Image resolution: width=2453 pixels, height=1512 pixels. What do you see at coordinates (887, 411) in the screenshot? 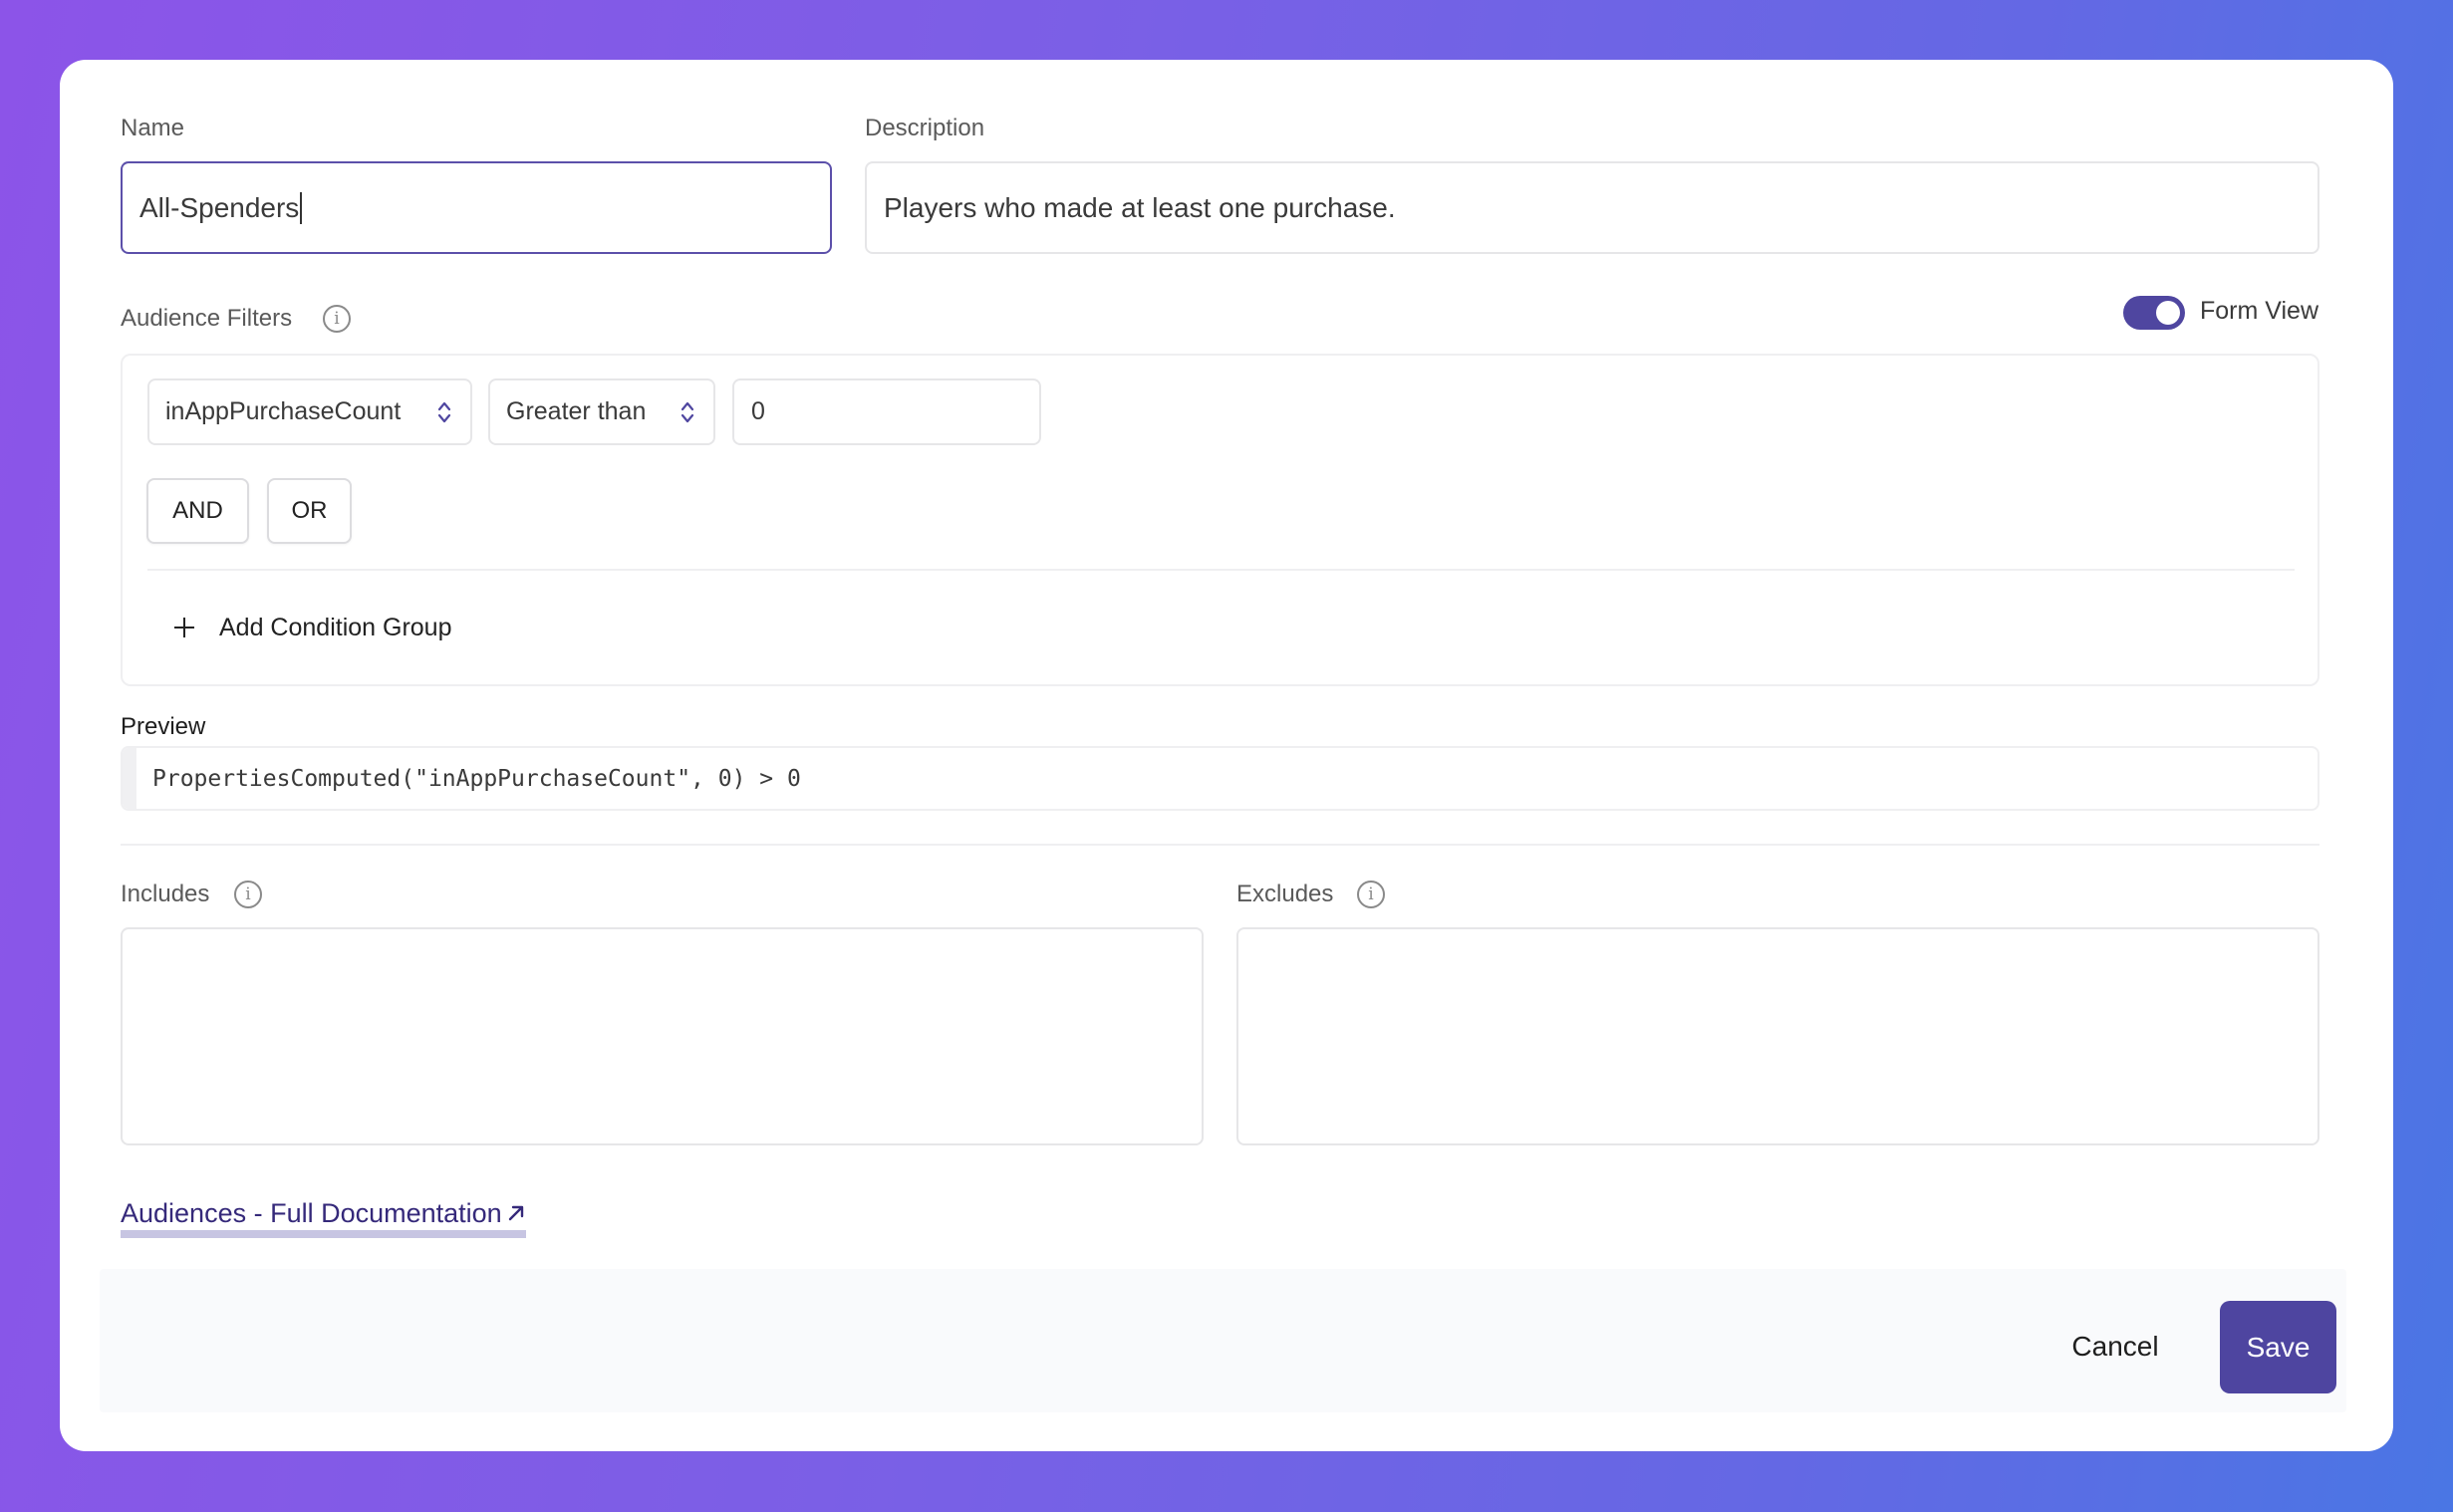
I see `condition-value-input: 0` at bounding box center [887, 411].